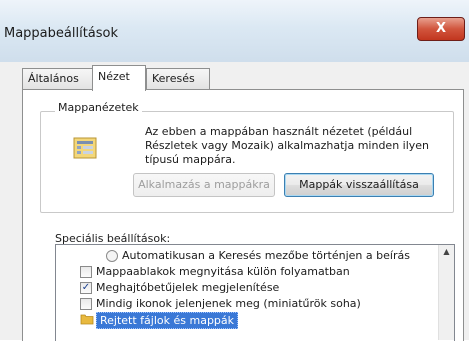 The height and width of the screenshot is (341, 469). Describe the element at coordinates (359, 185) in the screenshot. I see `reset-folders-button: Mappák visszaállítása` at that location.